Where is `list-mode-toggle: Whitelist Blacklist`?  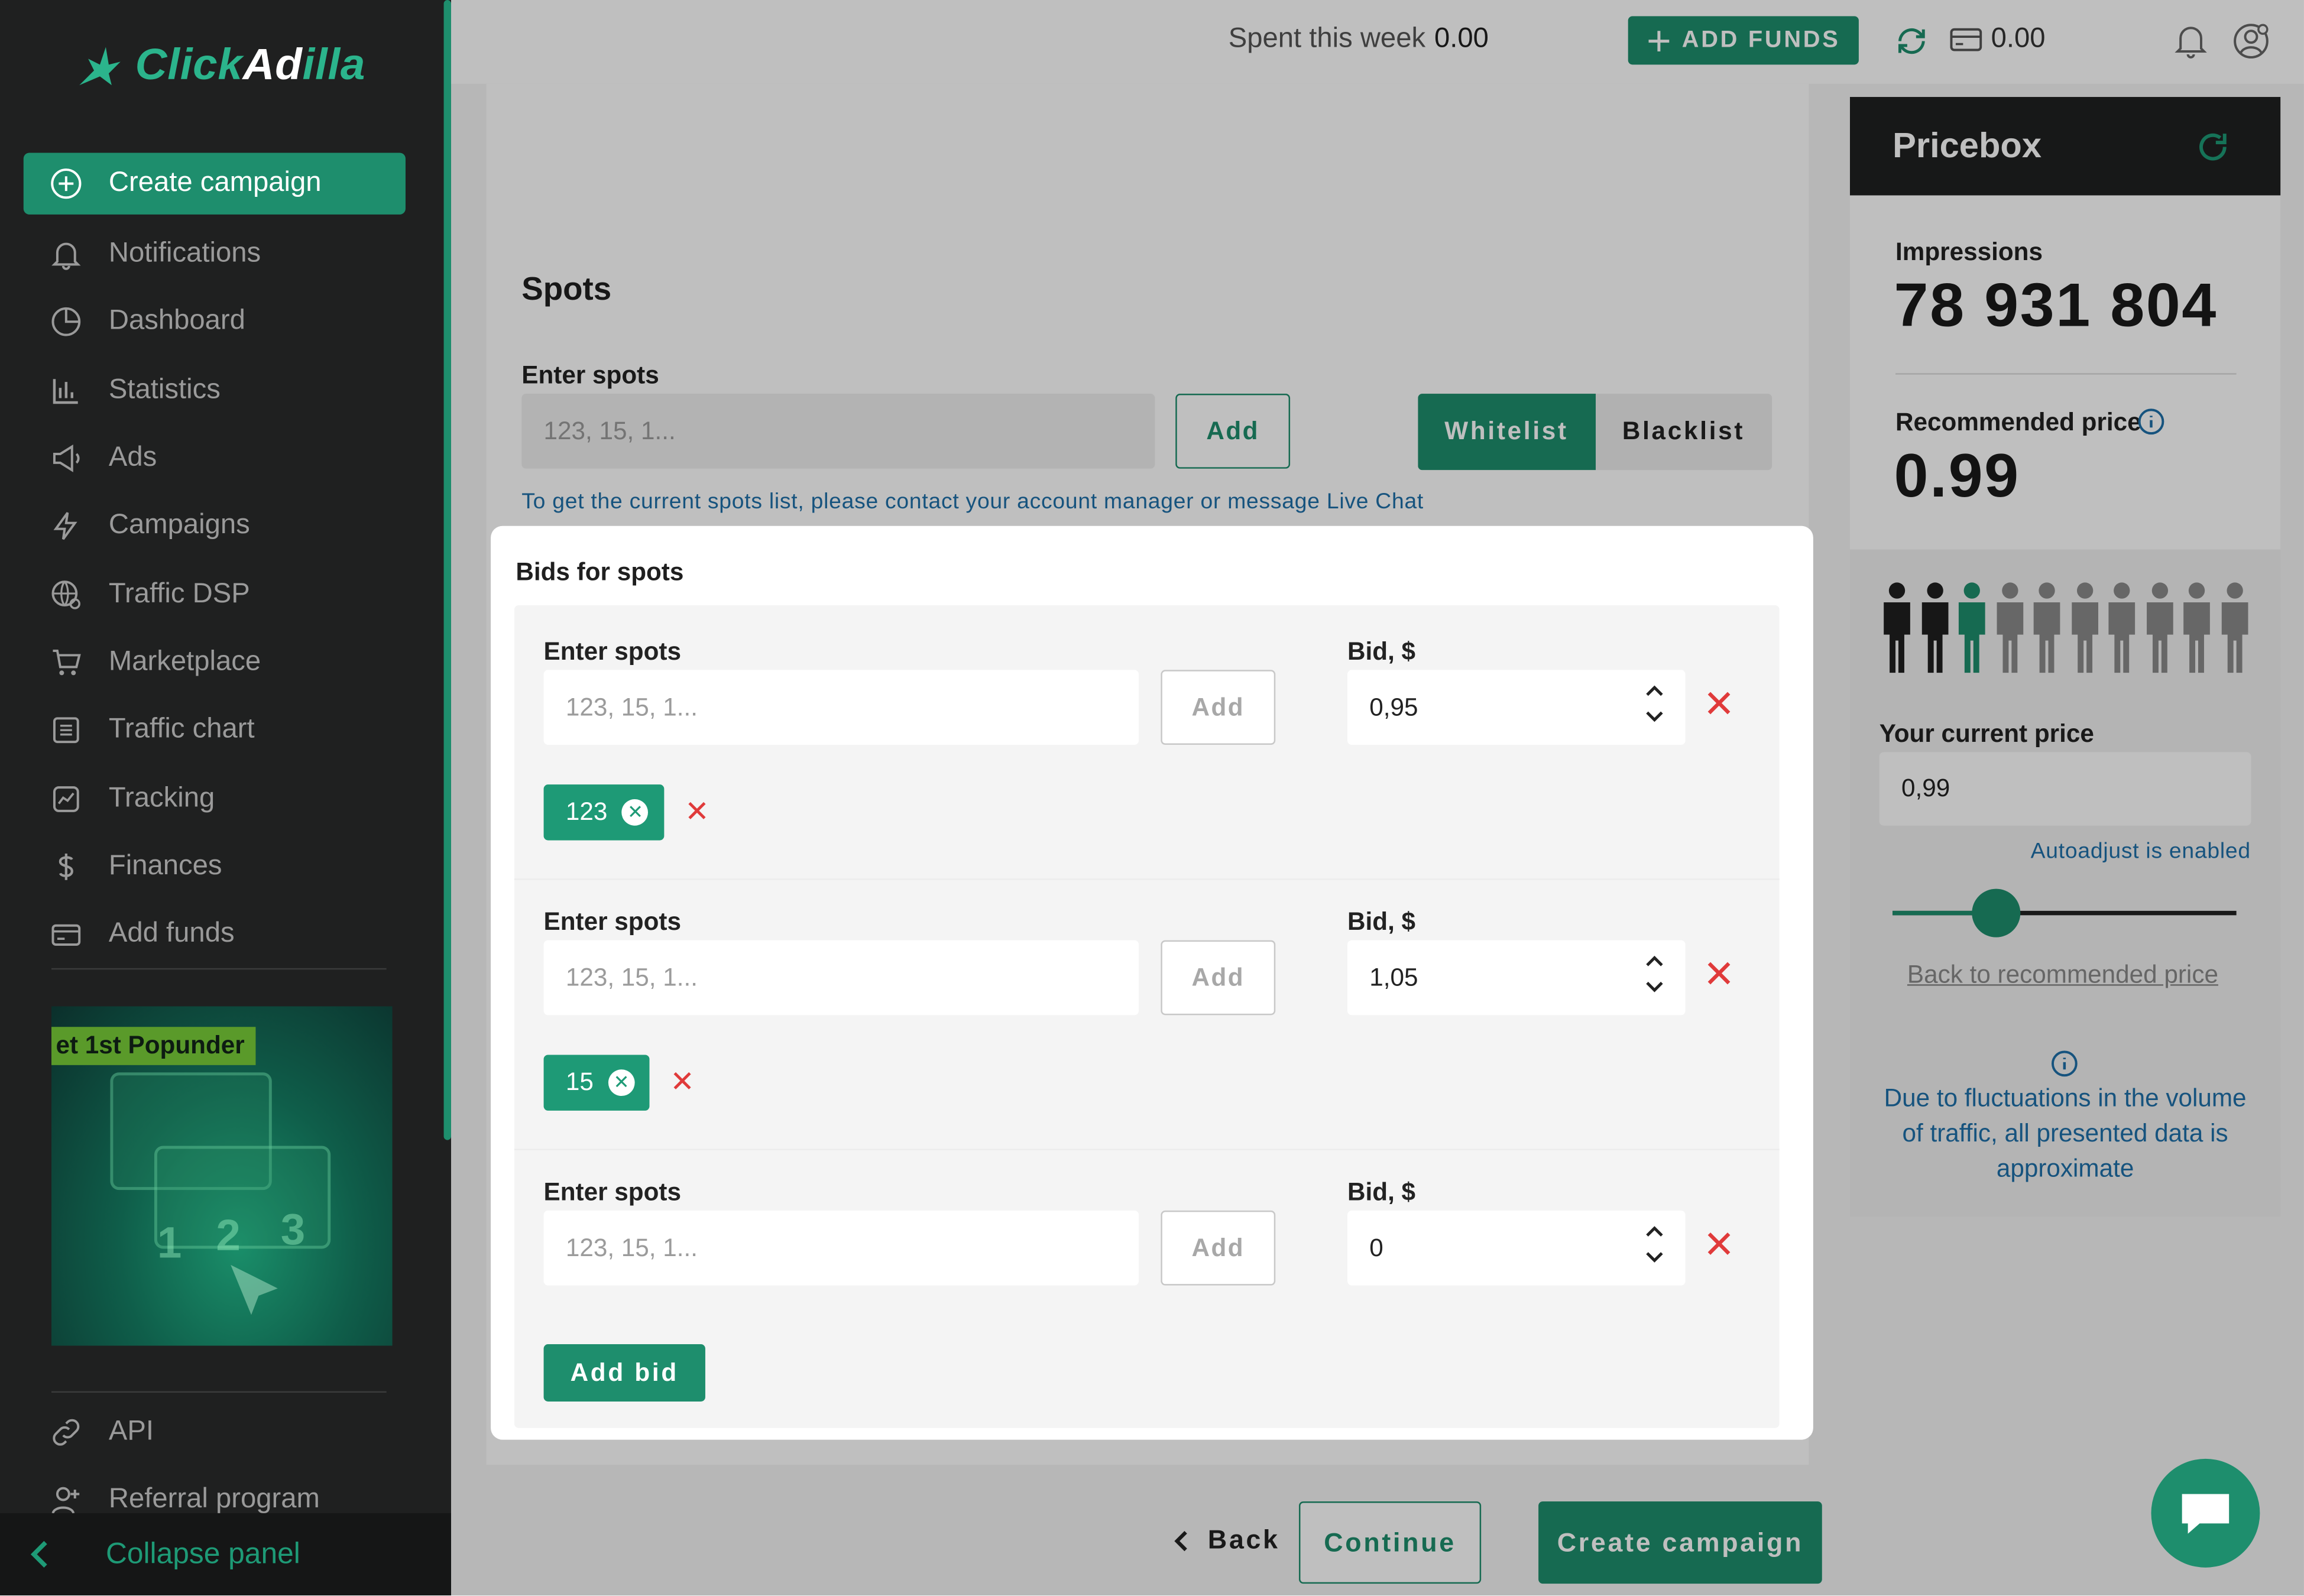
list-mode-toggle: Whitelist Blacklist is located at coordinates (1595, 432).